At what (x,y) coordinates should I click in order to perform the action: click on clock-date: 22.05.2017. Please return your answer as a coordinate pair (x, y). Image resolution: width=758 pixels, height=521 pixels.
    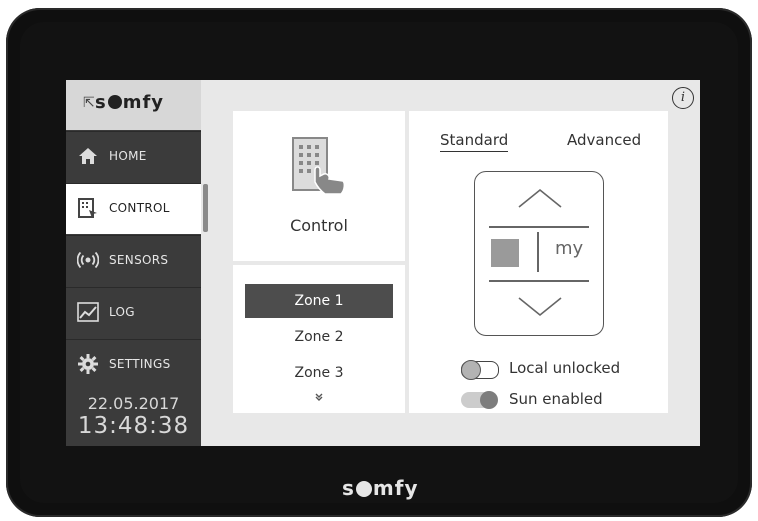
    Looking at the image, I should click on (133, 403).